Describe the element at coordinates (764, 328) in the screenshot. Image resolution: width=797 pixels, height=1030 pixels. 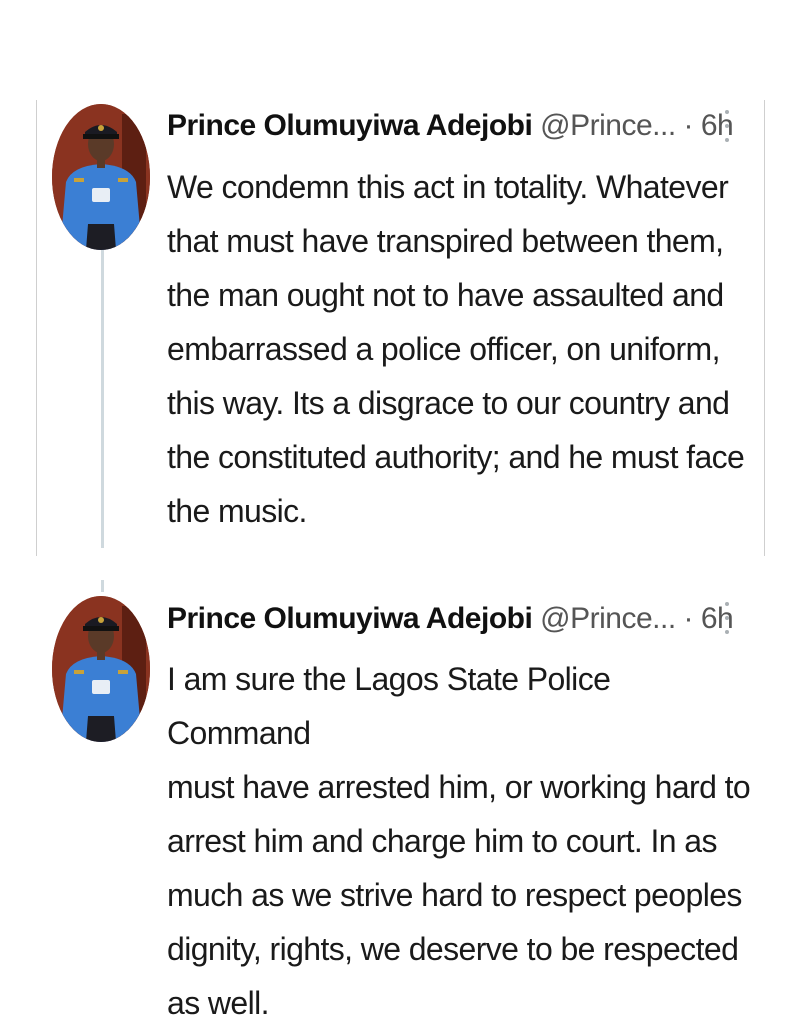
I see `card-border-right` at that location.